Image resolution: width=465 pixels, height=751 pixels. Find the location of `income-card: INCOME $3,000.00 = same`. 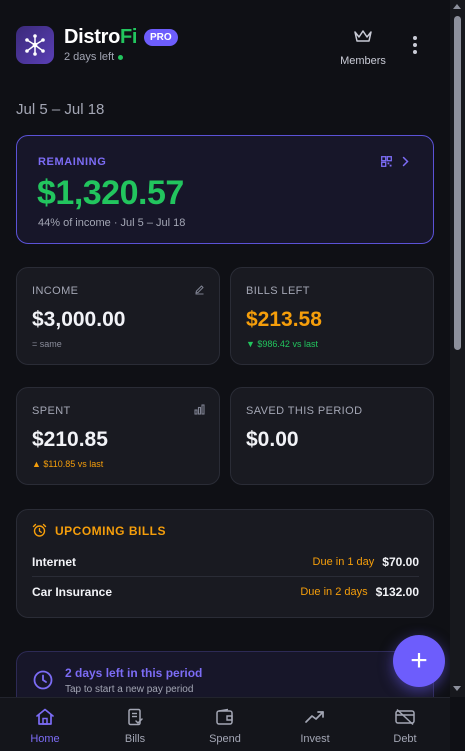

income-card: INCOME $3,000.00 = same is located at coordinates (118, 316).